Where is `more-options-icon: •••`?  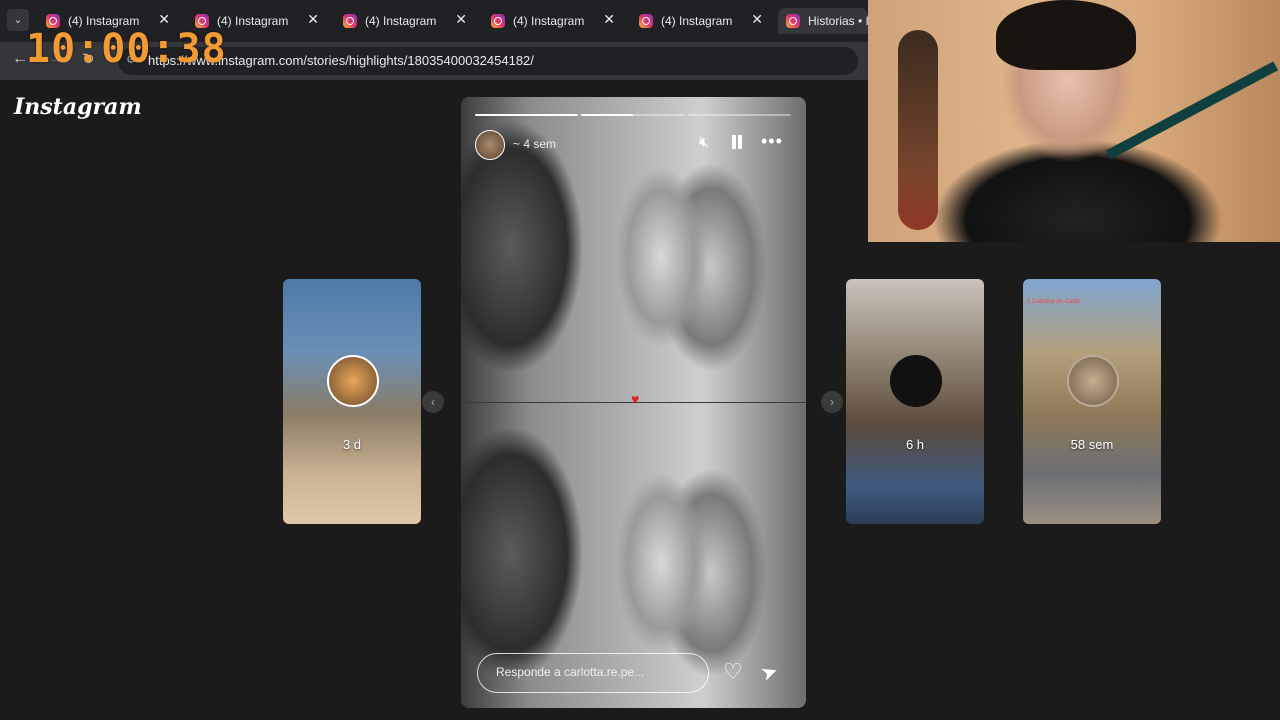 more-options-icon: ••• is located at coordinates (772, 141).